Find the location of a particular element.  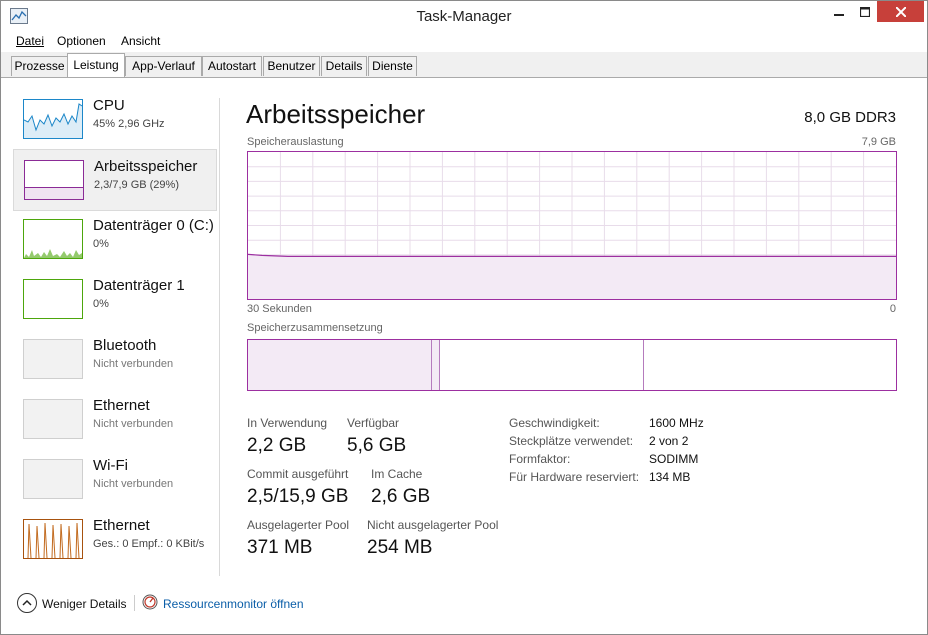

cpu-thumbnail-graph is located at coordinates (53, 119).